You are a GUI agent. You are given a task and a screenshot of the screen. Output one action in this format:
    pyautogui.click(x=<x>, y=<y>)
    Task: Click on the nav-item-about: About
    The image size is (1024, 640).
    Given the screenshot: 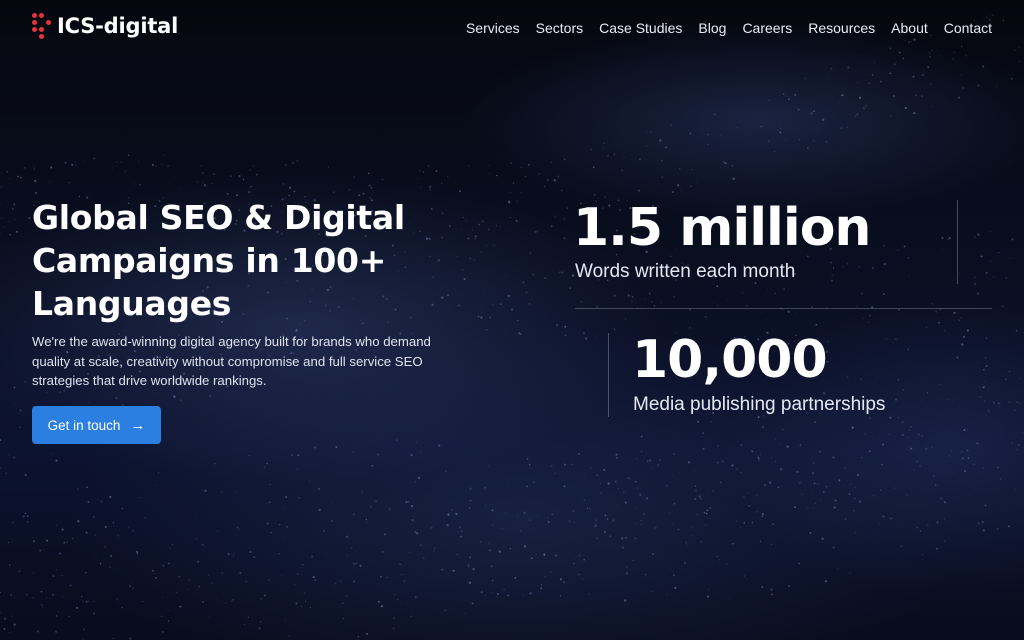 What is the action you would take?
    pyautogui.click(x=909, y=28)
    